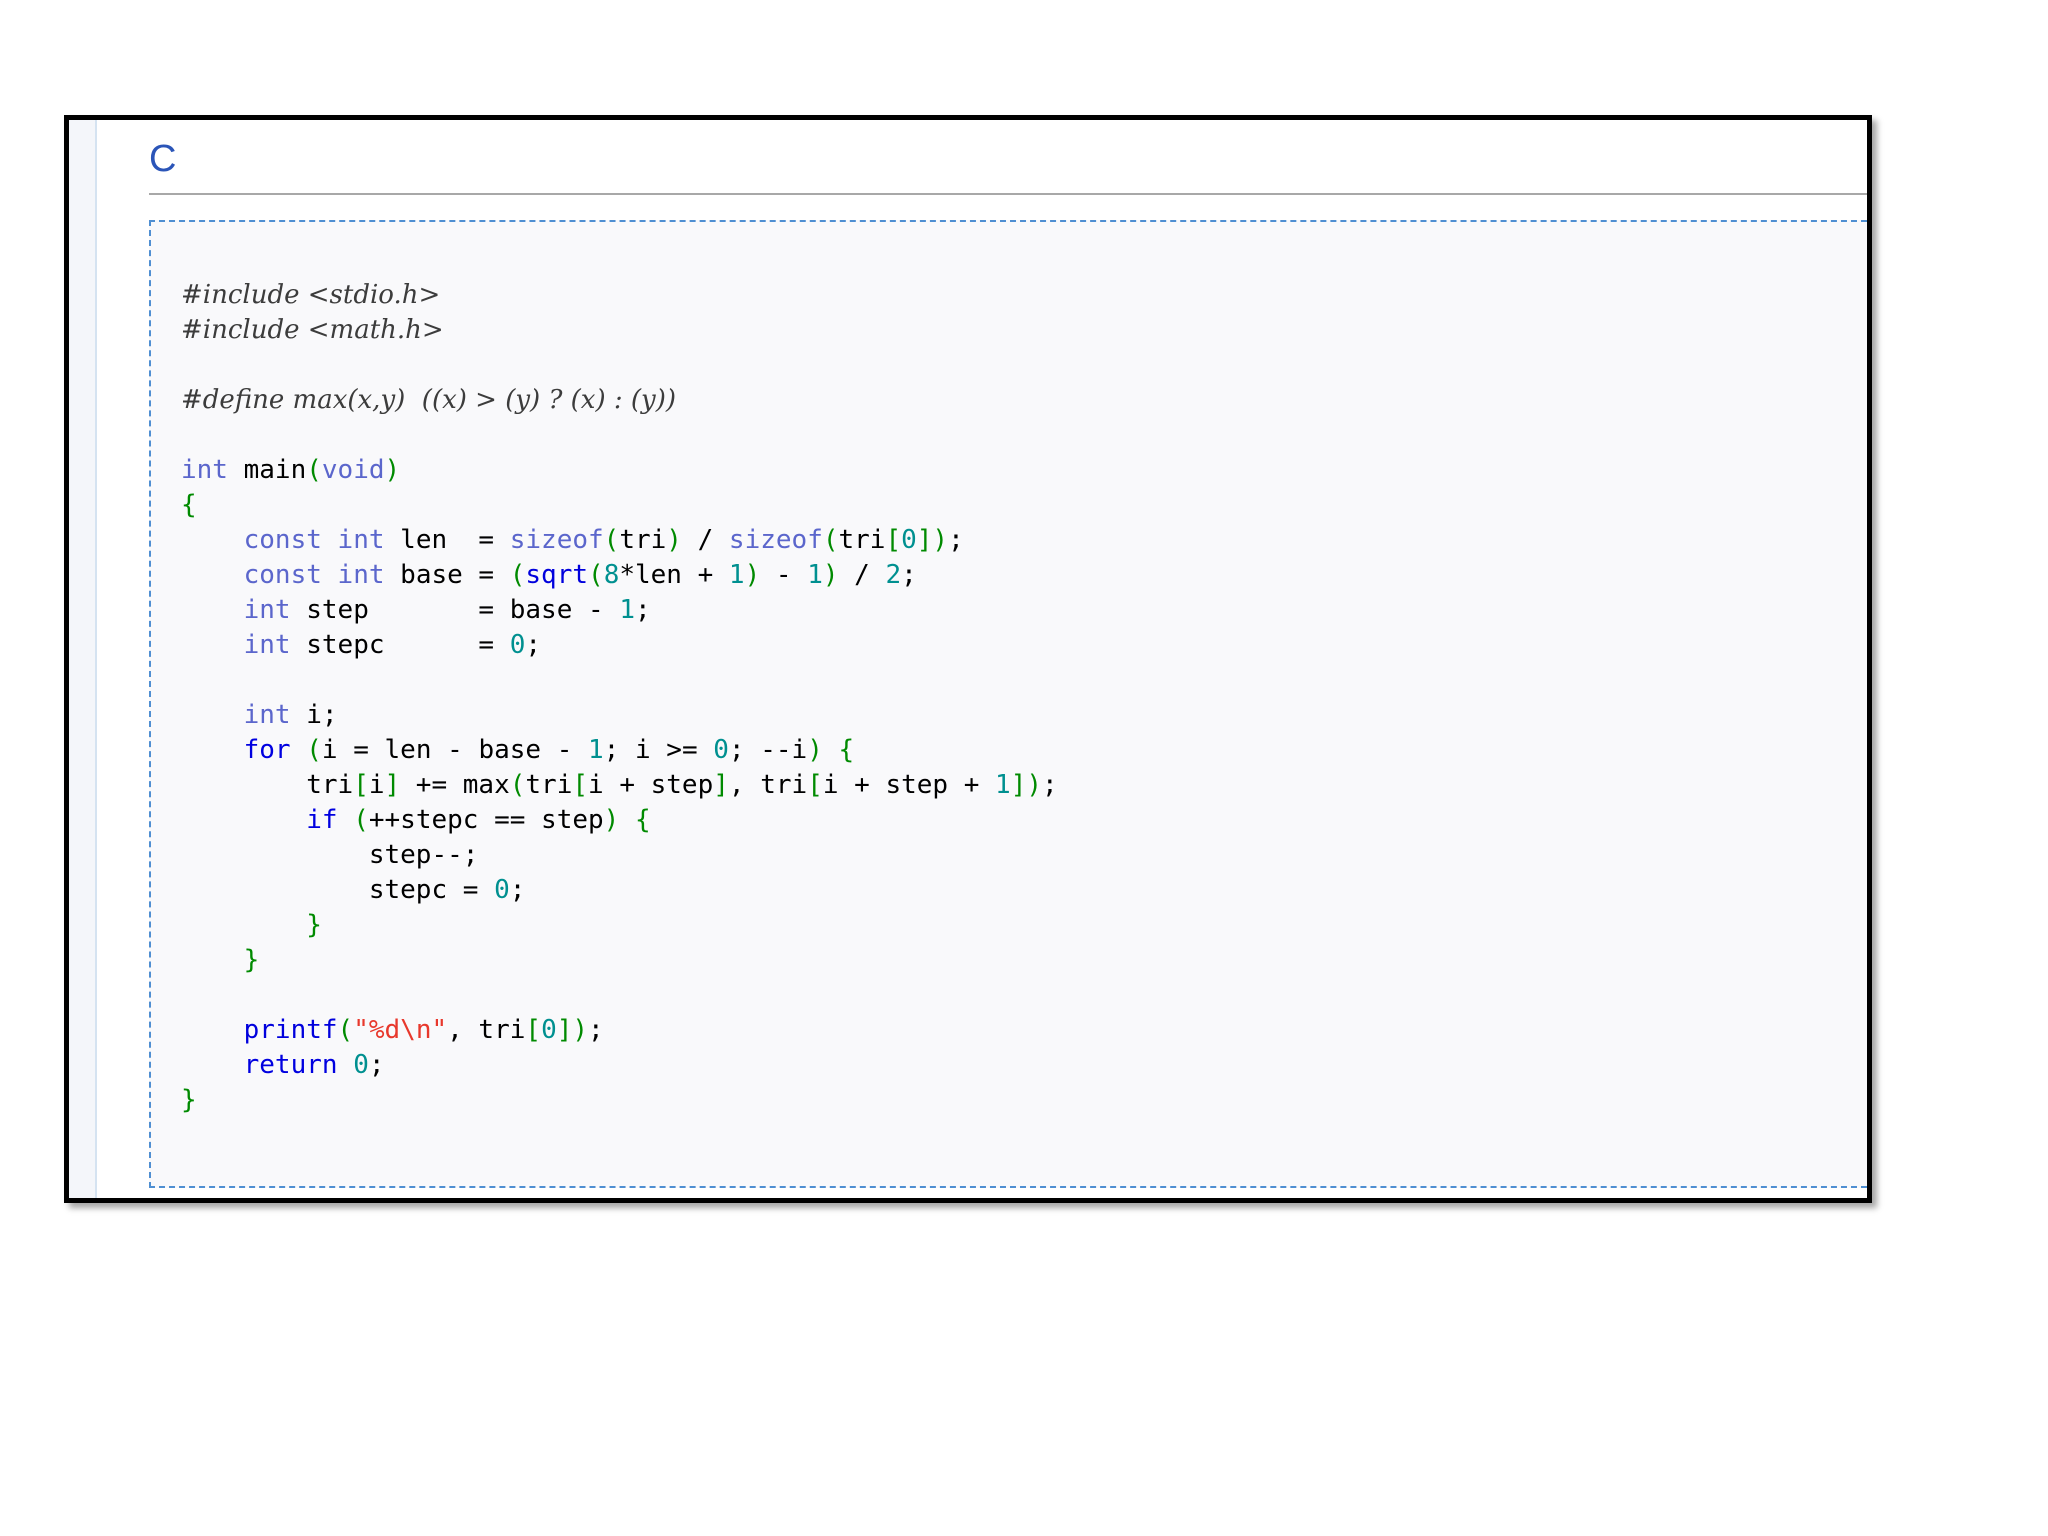 This screenshot has width=2048, height=1536. Describe the element at coordinates (619, 295) in the screenshot. I see `code-line: #include <stdio.h>` at that location.